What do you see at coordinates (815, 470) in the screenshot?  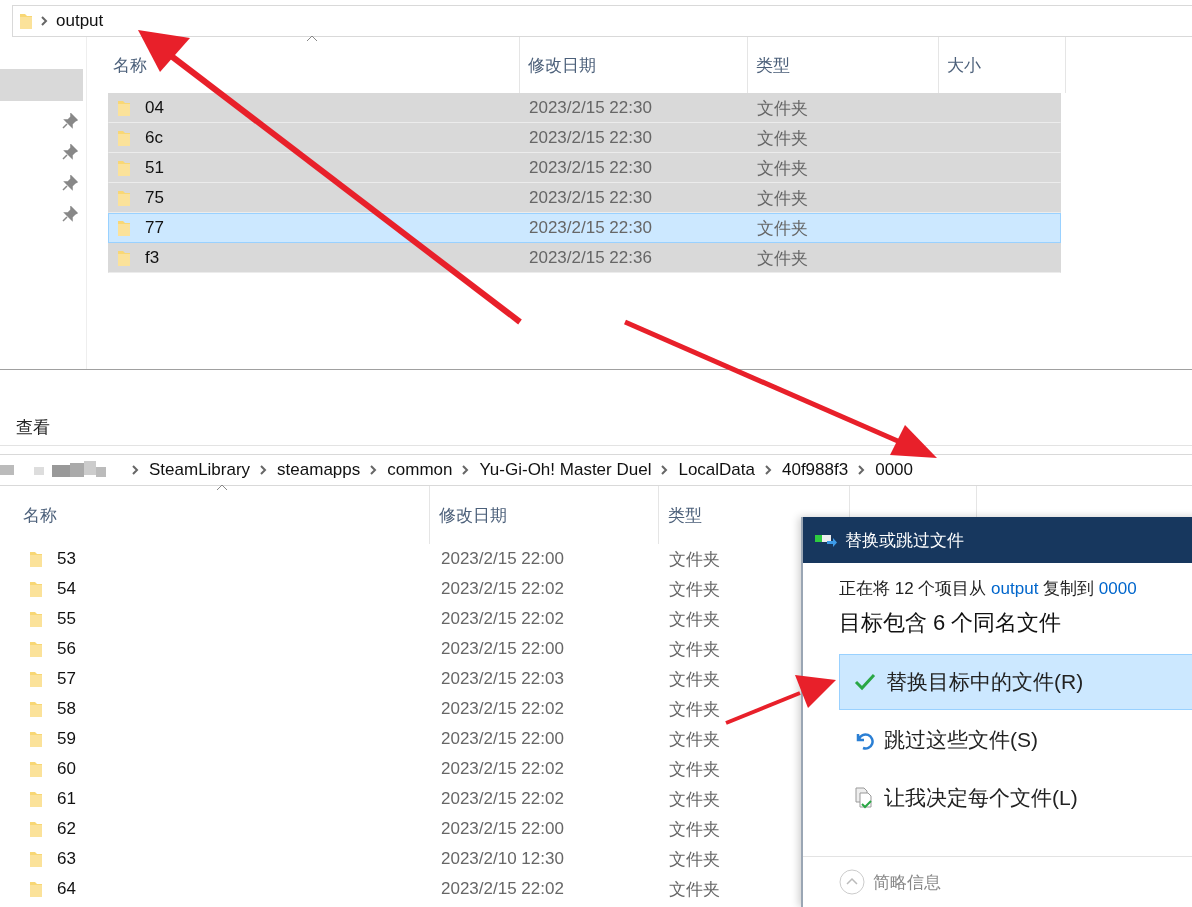 I see `breadcrumb-item: 40f988f3` at bounding box center [815, 470].